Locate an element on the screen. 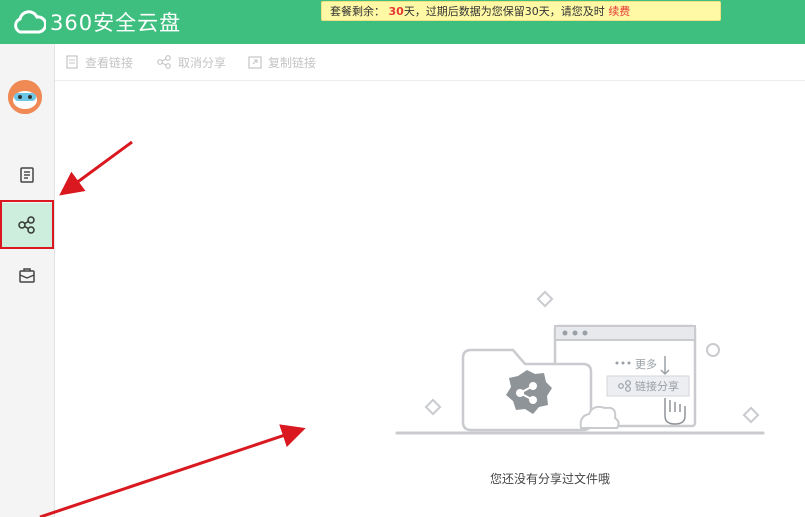 The width and height of the screenshot is (805, 517). copy-link-icon is located at coordinates (255, 62).